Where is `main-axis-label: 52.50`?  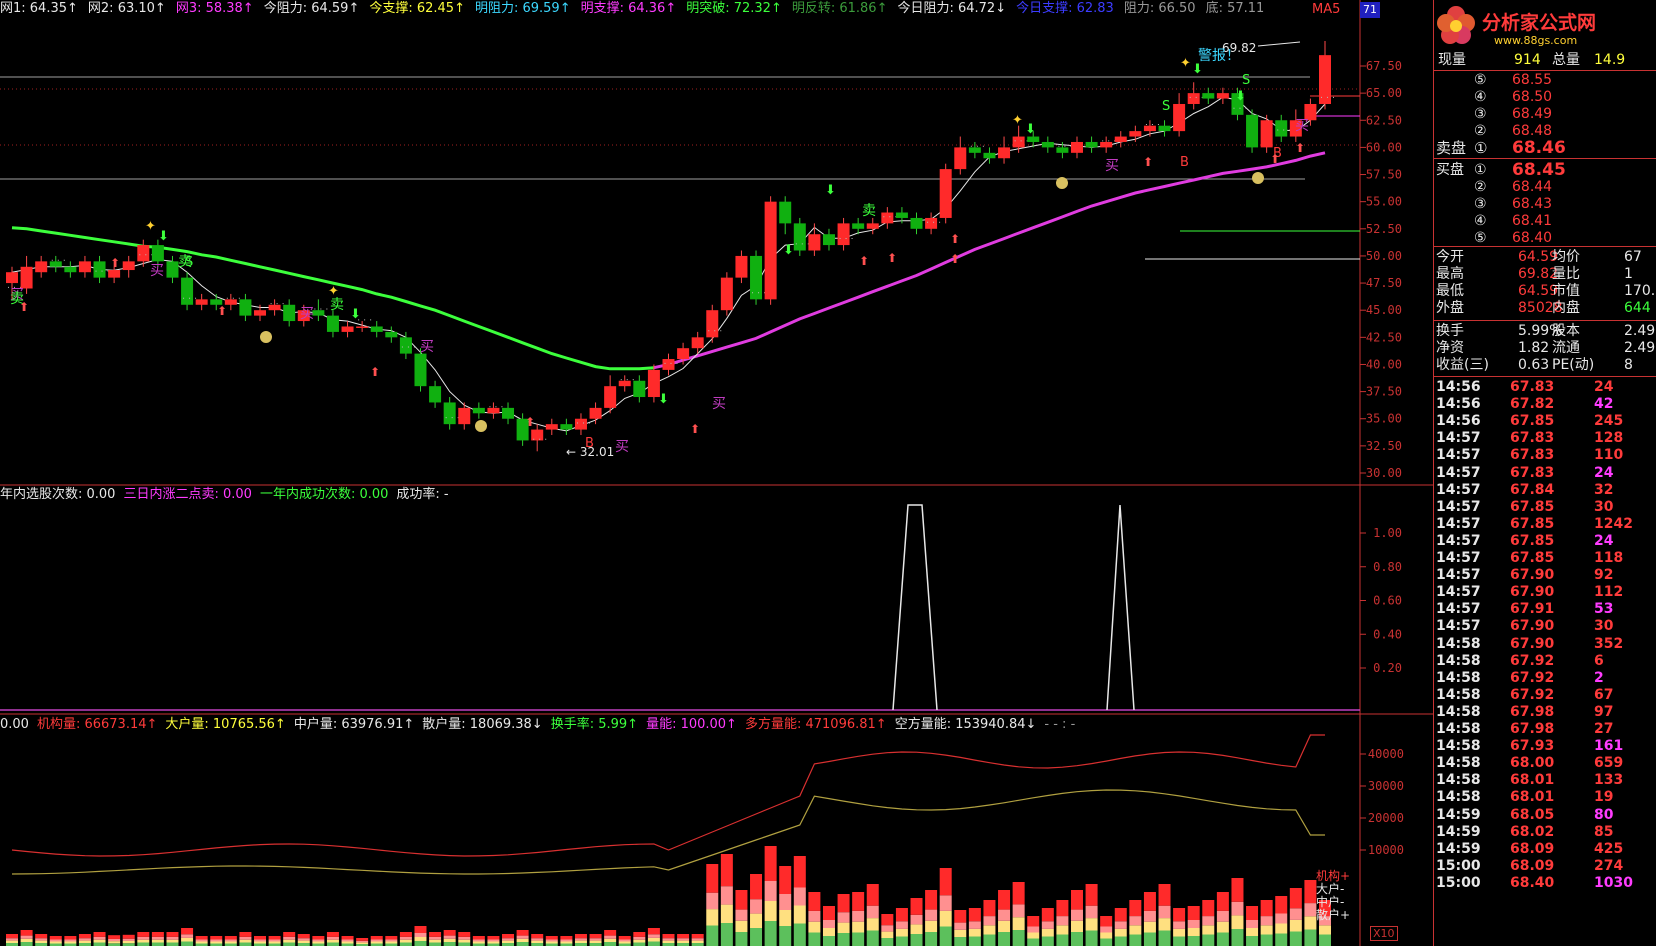
main-axis-label: 52.50 is located at coordinates (1384, 229).